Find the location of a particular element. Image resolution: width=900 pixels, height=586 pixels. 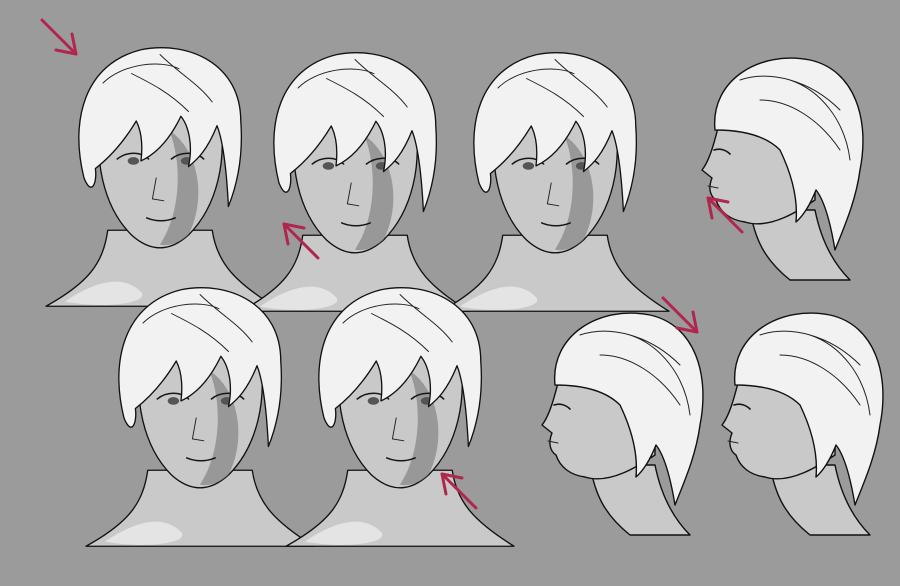

head-sketch-8-profile is located at coordinates (802, 424).